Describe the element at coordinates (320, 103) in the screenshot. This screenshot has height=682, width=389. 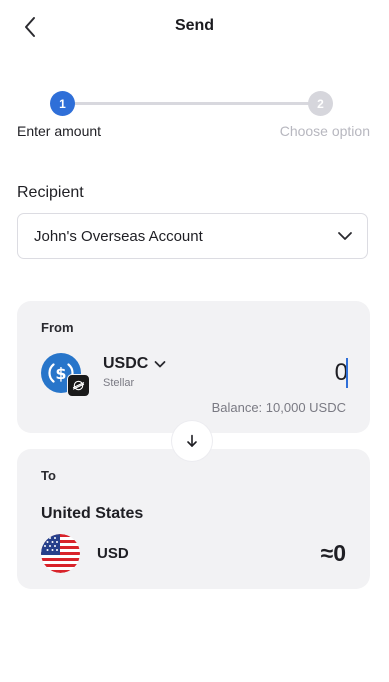
I see `step-2-indicator: 2` at that location.